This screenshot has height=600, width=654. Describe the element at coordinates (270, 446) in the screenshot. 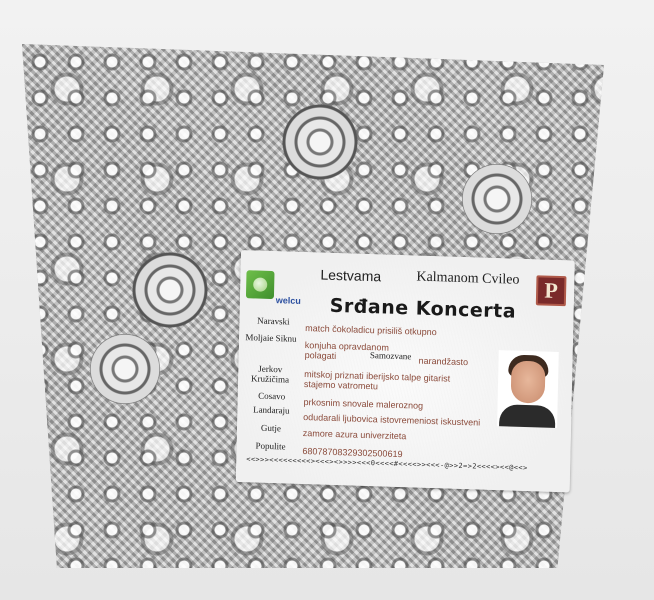

I see `field-label: Populite` at that location.